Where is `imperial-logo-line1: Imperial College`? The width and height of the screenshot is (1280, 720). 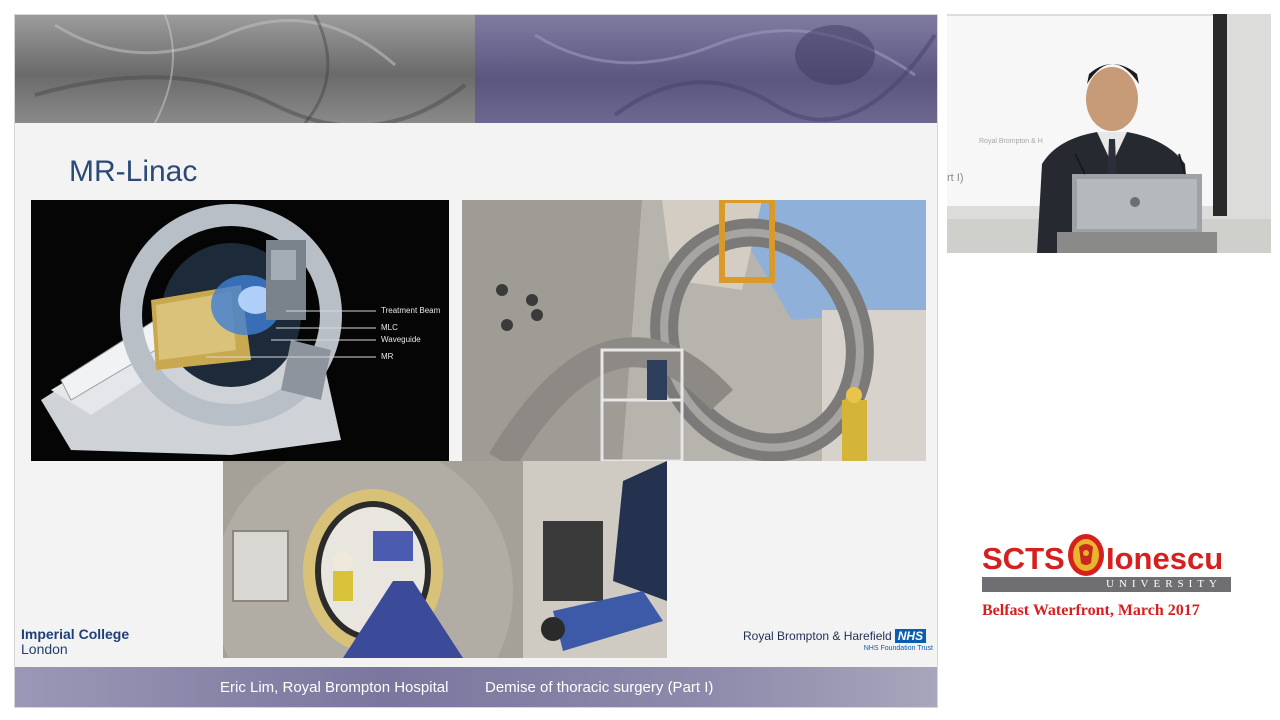
imperial-logo-line1: Imperial College is located at coordinates (75, 634).